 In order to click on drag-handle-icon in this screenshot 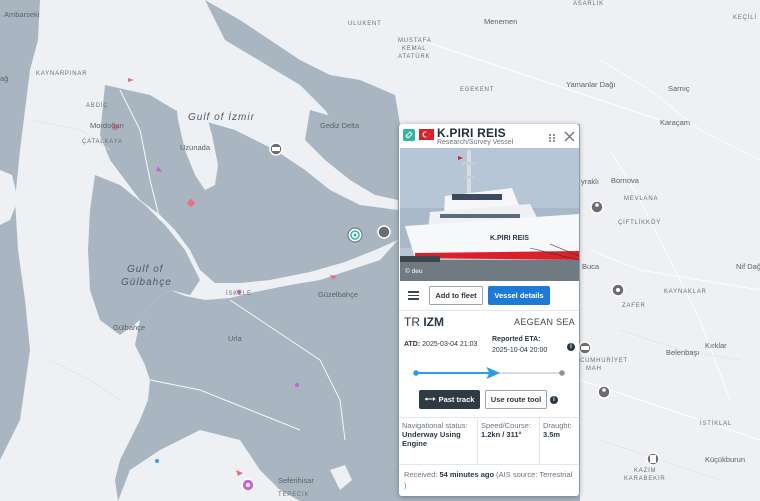, I will do `click(552, 136)`.